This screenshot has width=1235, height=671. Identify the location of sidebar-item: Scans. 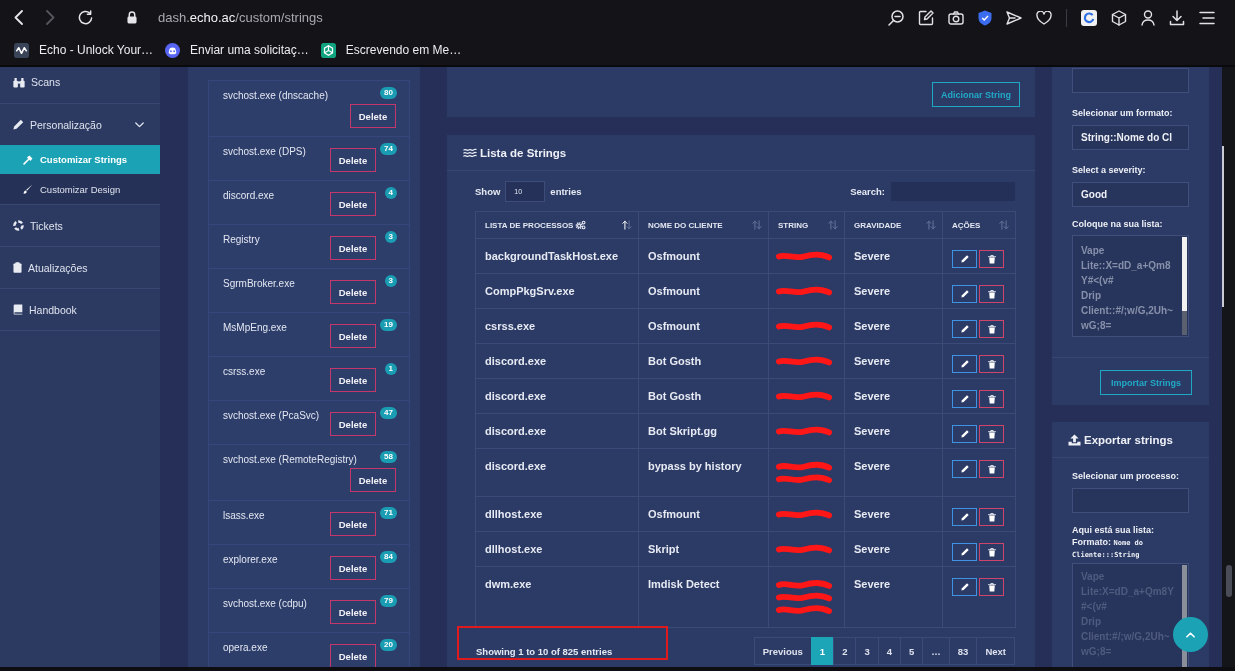
(80, 85).